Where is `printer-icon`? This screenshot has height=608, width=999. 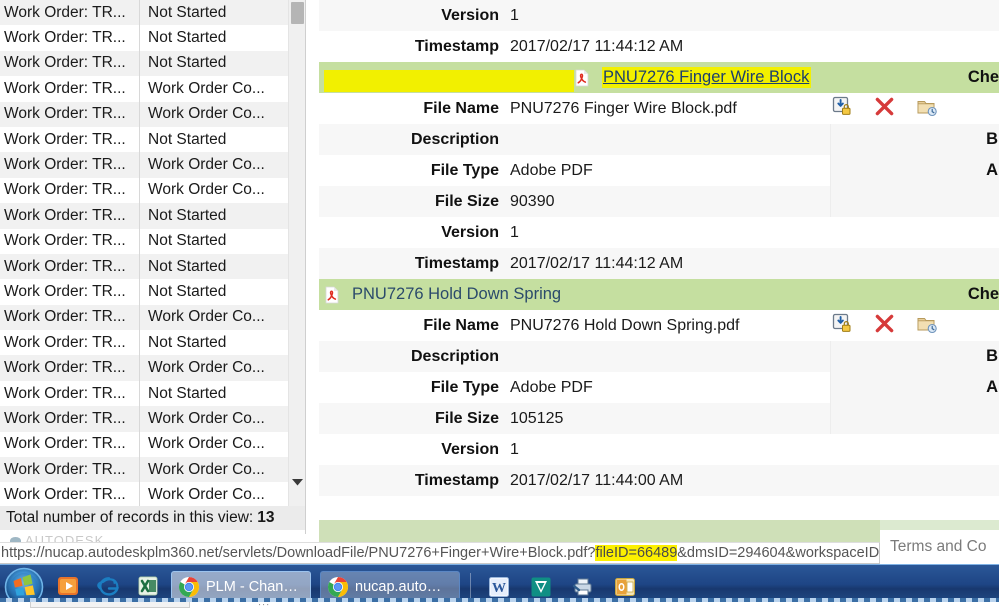
printer-icon is located at coordinates (583, 587).